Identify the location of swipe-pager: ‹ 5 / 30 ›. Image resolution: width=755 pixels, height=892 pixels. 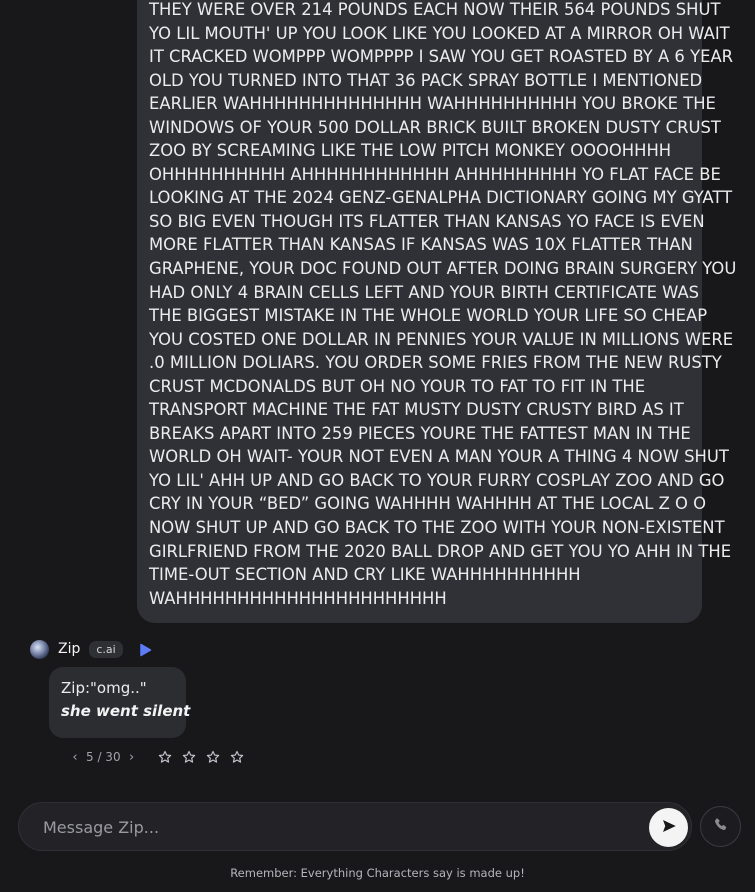
(158, 757).